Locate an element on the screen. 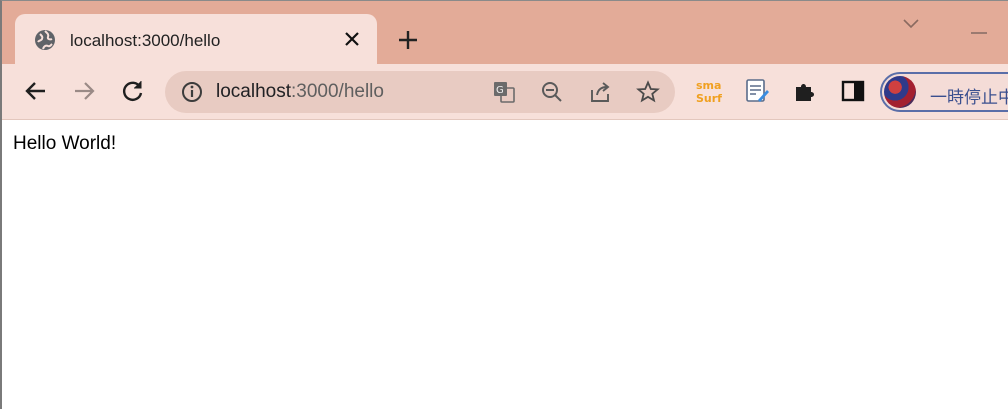  profile-status-label: 一時停止中 is located at coordinates (969, 97).